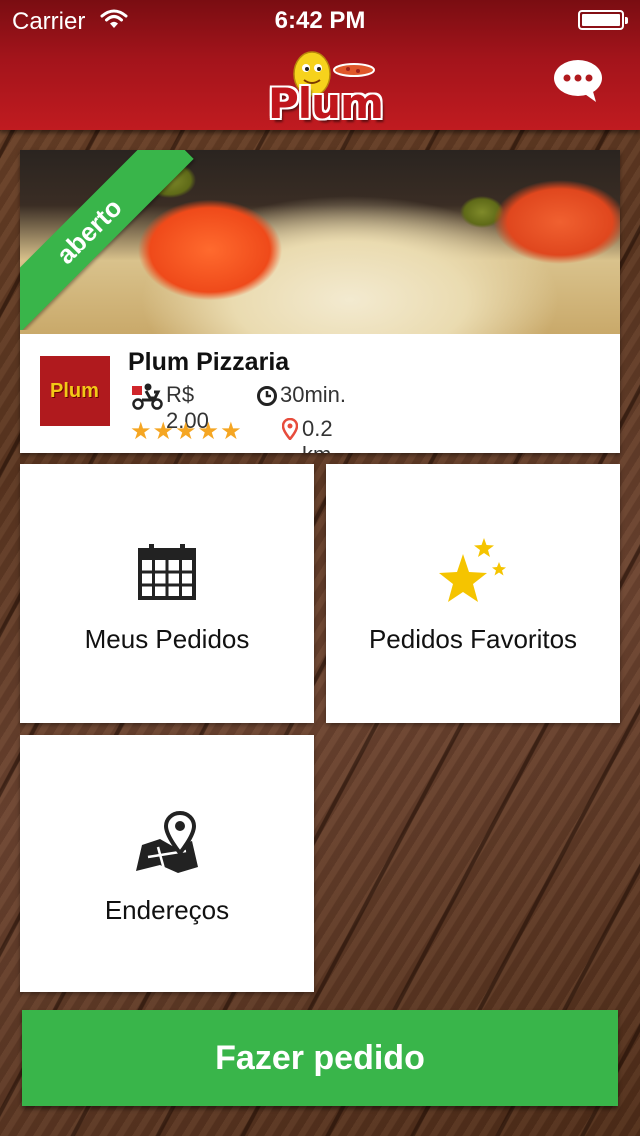  What do you see at coordinates (167, 639) in the screenshot?
I see `my-orders-label: Meus Pedidos` at bounding box center [167, 639].